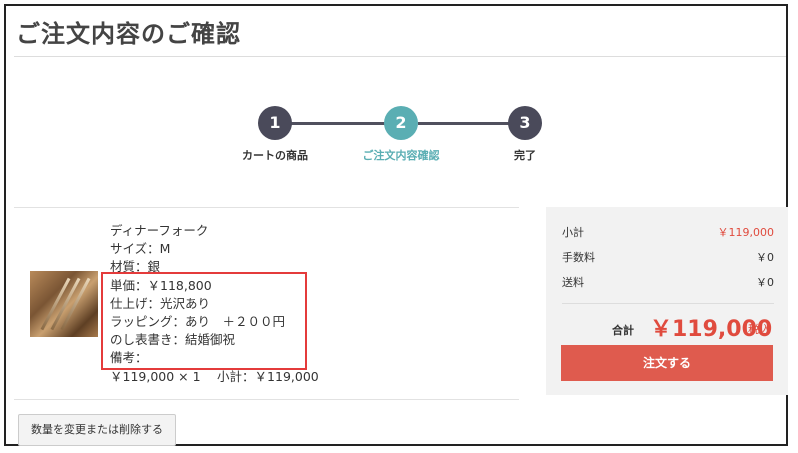 The height and width of the screenshot is (453, 798). I want to click on tax-label: 税込, so click(759, 329).